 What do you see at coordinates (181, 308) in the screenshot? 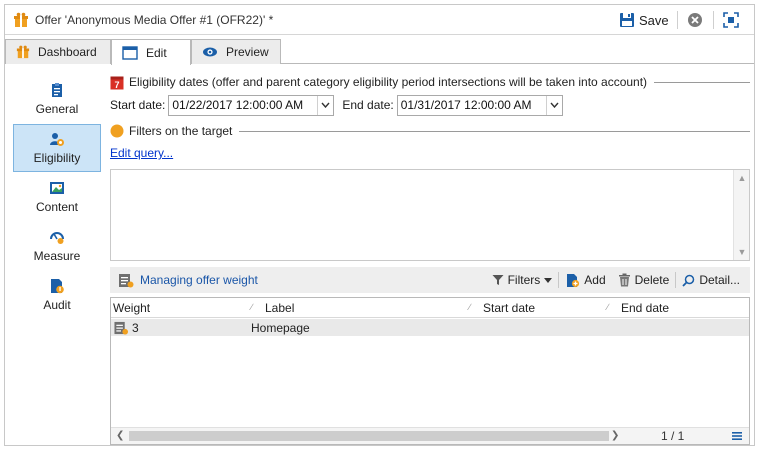
I see `column-header-weight: Weight` at bounding box center [181, 308].